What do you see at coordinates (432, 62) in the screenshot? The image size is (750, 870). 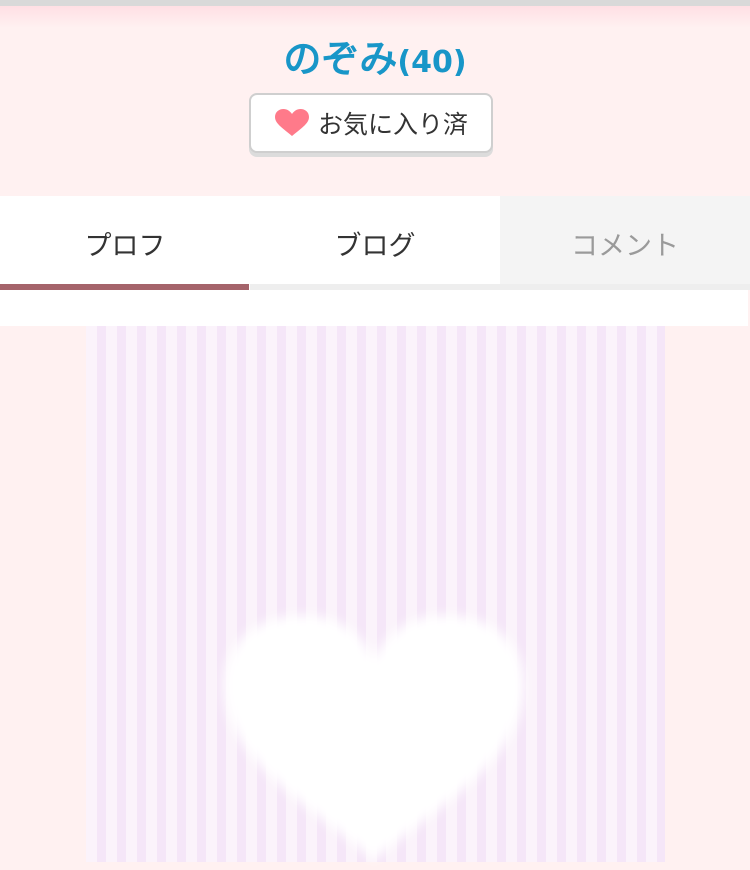 I see `profile-age: (40)` at bounding box center [432, 62].